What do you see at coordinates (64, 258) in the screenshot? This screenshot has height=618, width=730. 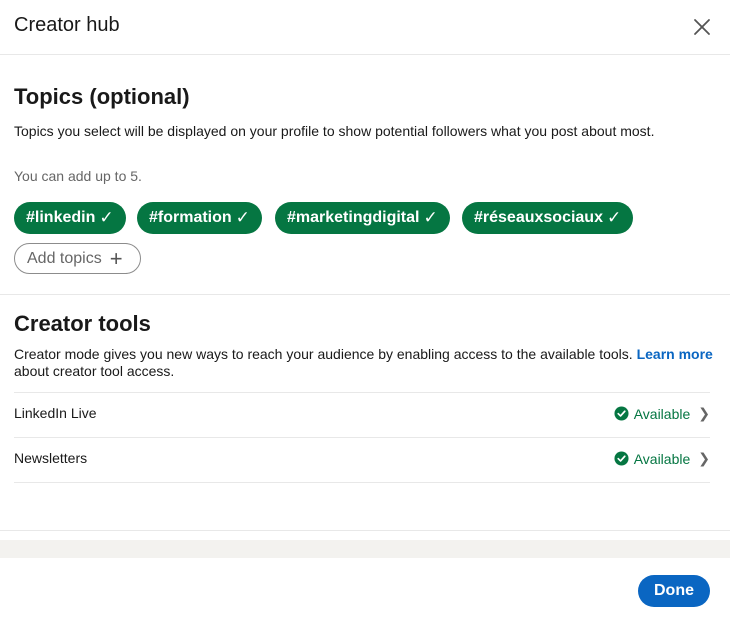 I see `add-topics-label: Add topics` at bounding box center [64, 258].